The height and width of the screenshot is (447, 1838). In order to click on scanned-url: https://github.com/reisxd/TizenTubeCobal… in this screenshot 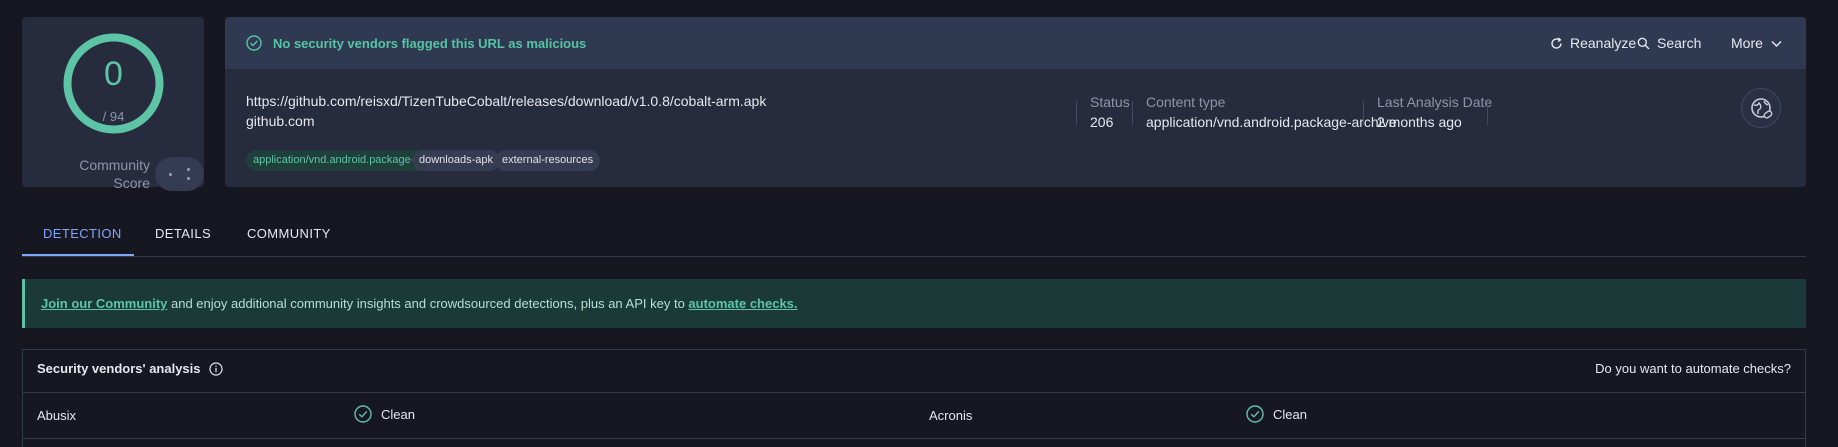, I will do `click(506, 101)`.